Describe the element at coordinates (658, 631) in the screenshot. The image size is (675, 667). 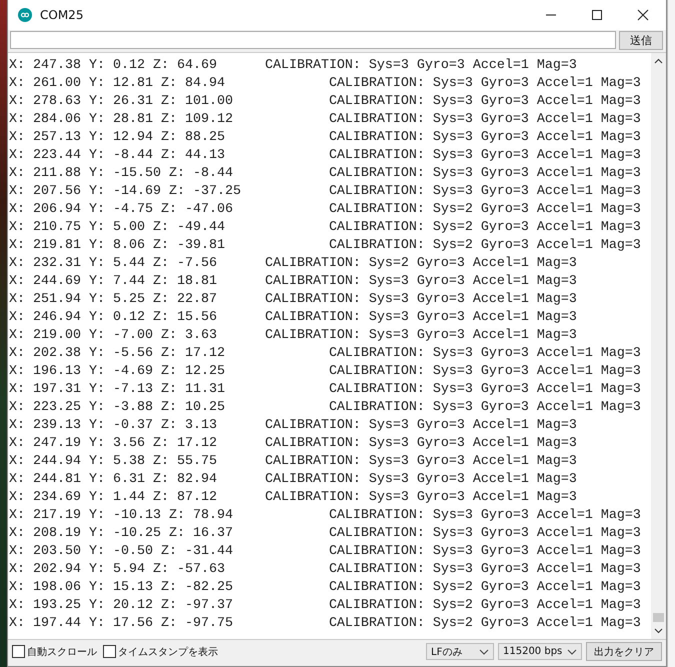
I see `scroll-down-icon` at that location.